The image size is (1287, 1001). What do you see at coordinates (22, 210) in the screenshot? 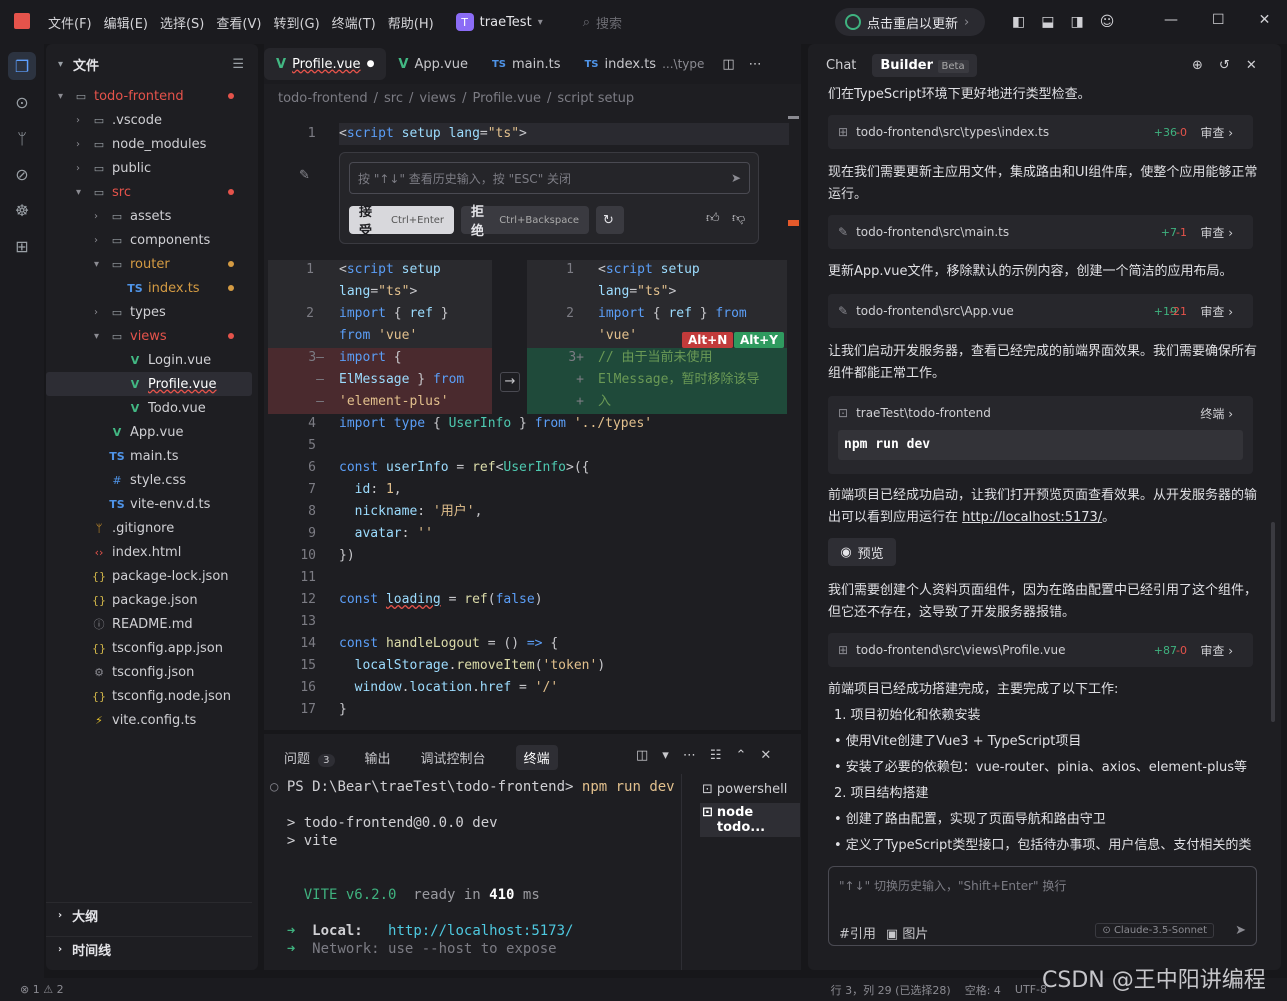
I see `debug-icon: ☸` at bounding box center [22, 210].